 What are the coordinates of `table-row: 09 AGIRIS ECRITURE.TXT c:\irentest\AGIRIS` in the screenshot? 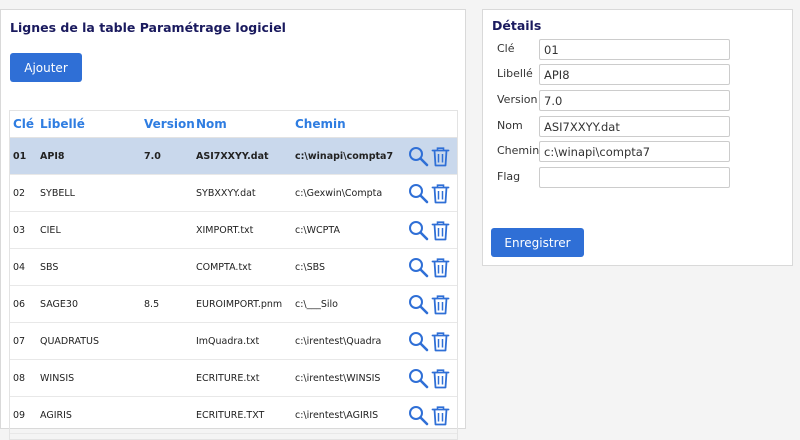 It's located at (233, 415).